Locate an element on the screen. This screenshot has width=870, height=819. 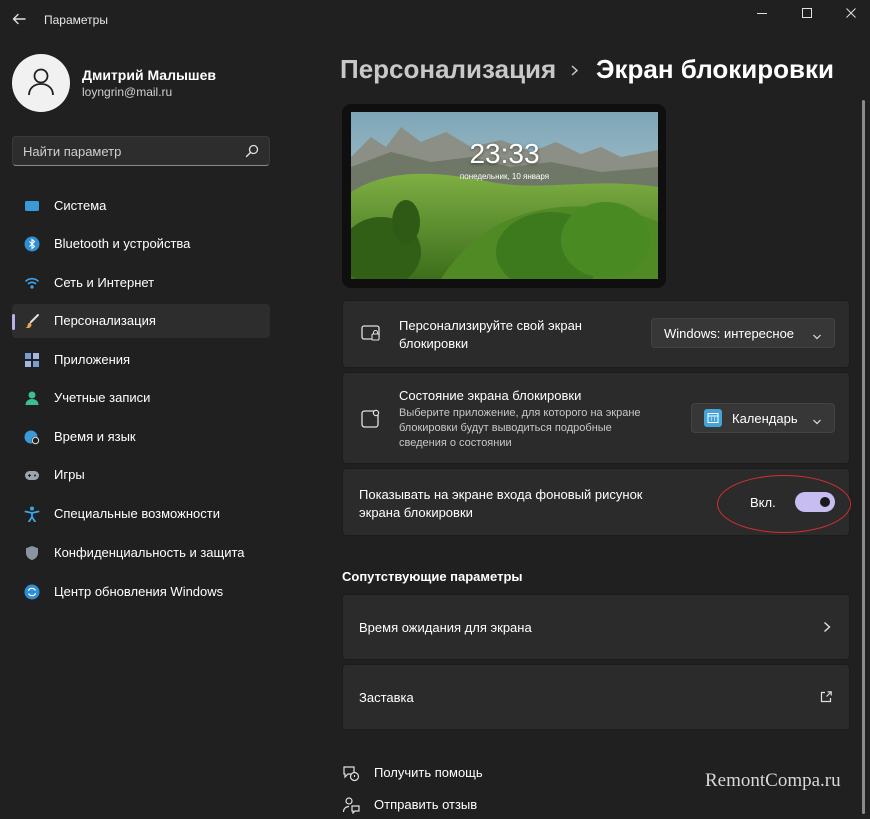
breadcrumb-parent: Персонализация is located at coordinates (448, 69).